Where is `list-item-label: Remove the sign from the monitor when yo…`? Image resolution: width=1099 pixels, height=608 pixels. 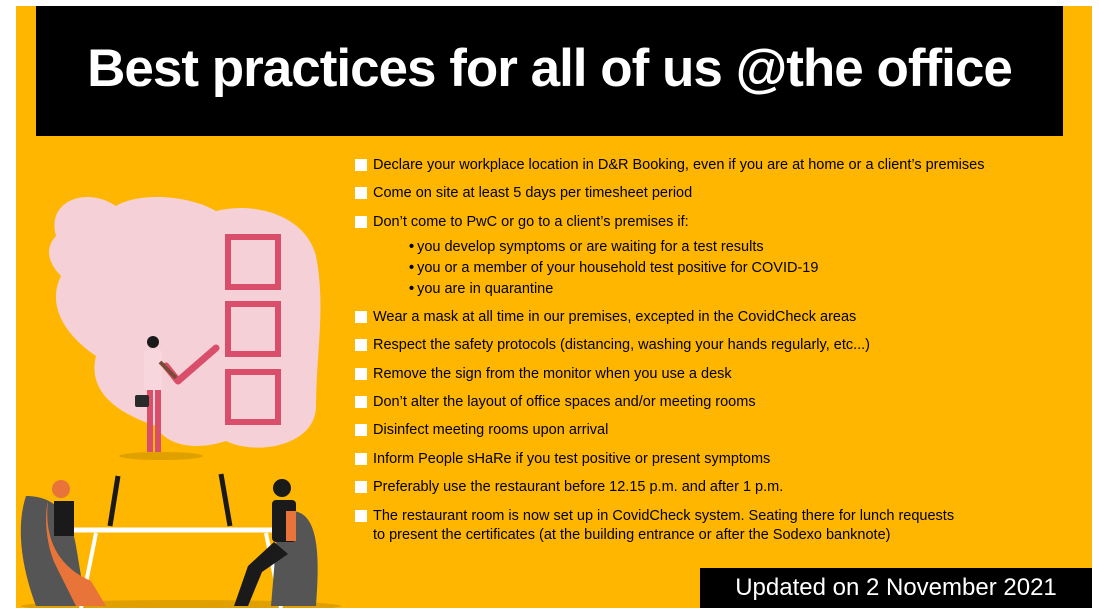 list-item-label: Remove the sign from the monitor when yo… is located at coordinates (552, 374).